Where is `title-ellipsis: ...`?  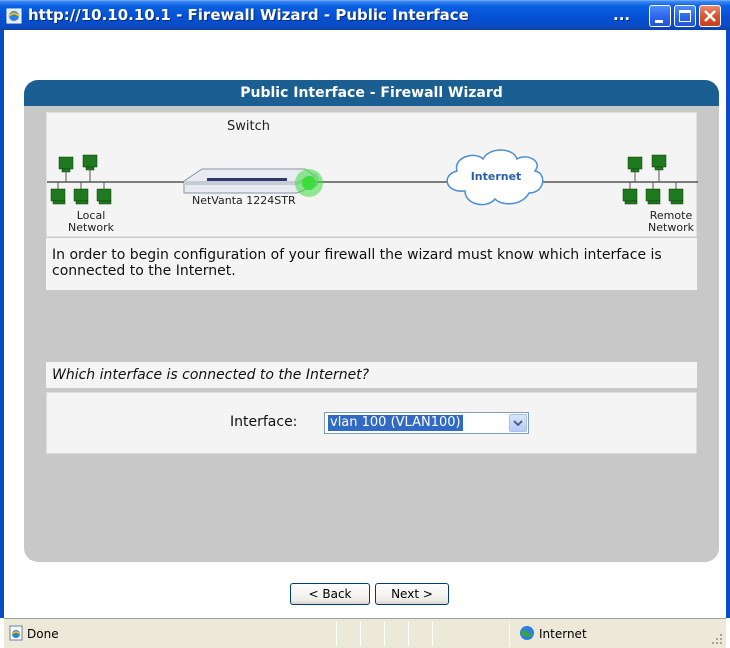
title-ellipsis: ... is located at coordinates (622, 15).